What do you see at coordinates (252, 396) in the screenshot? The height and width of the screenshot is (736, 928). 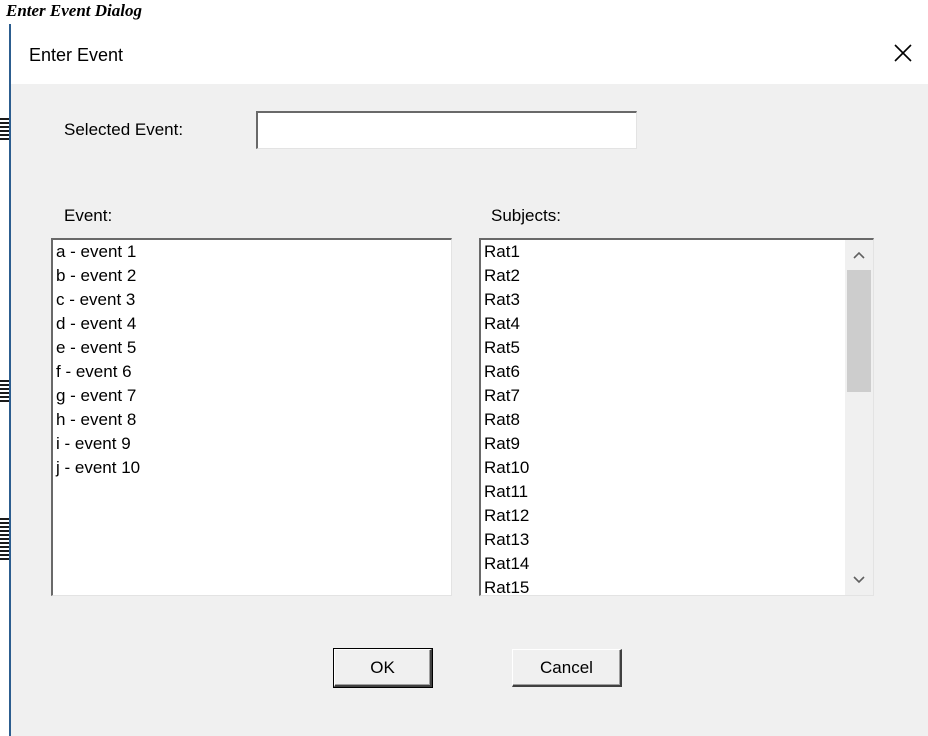 I see `list-item: g - event 7` at bounding box center [252, 396].